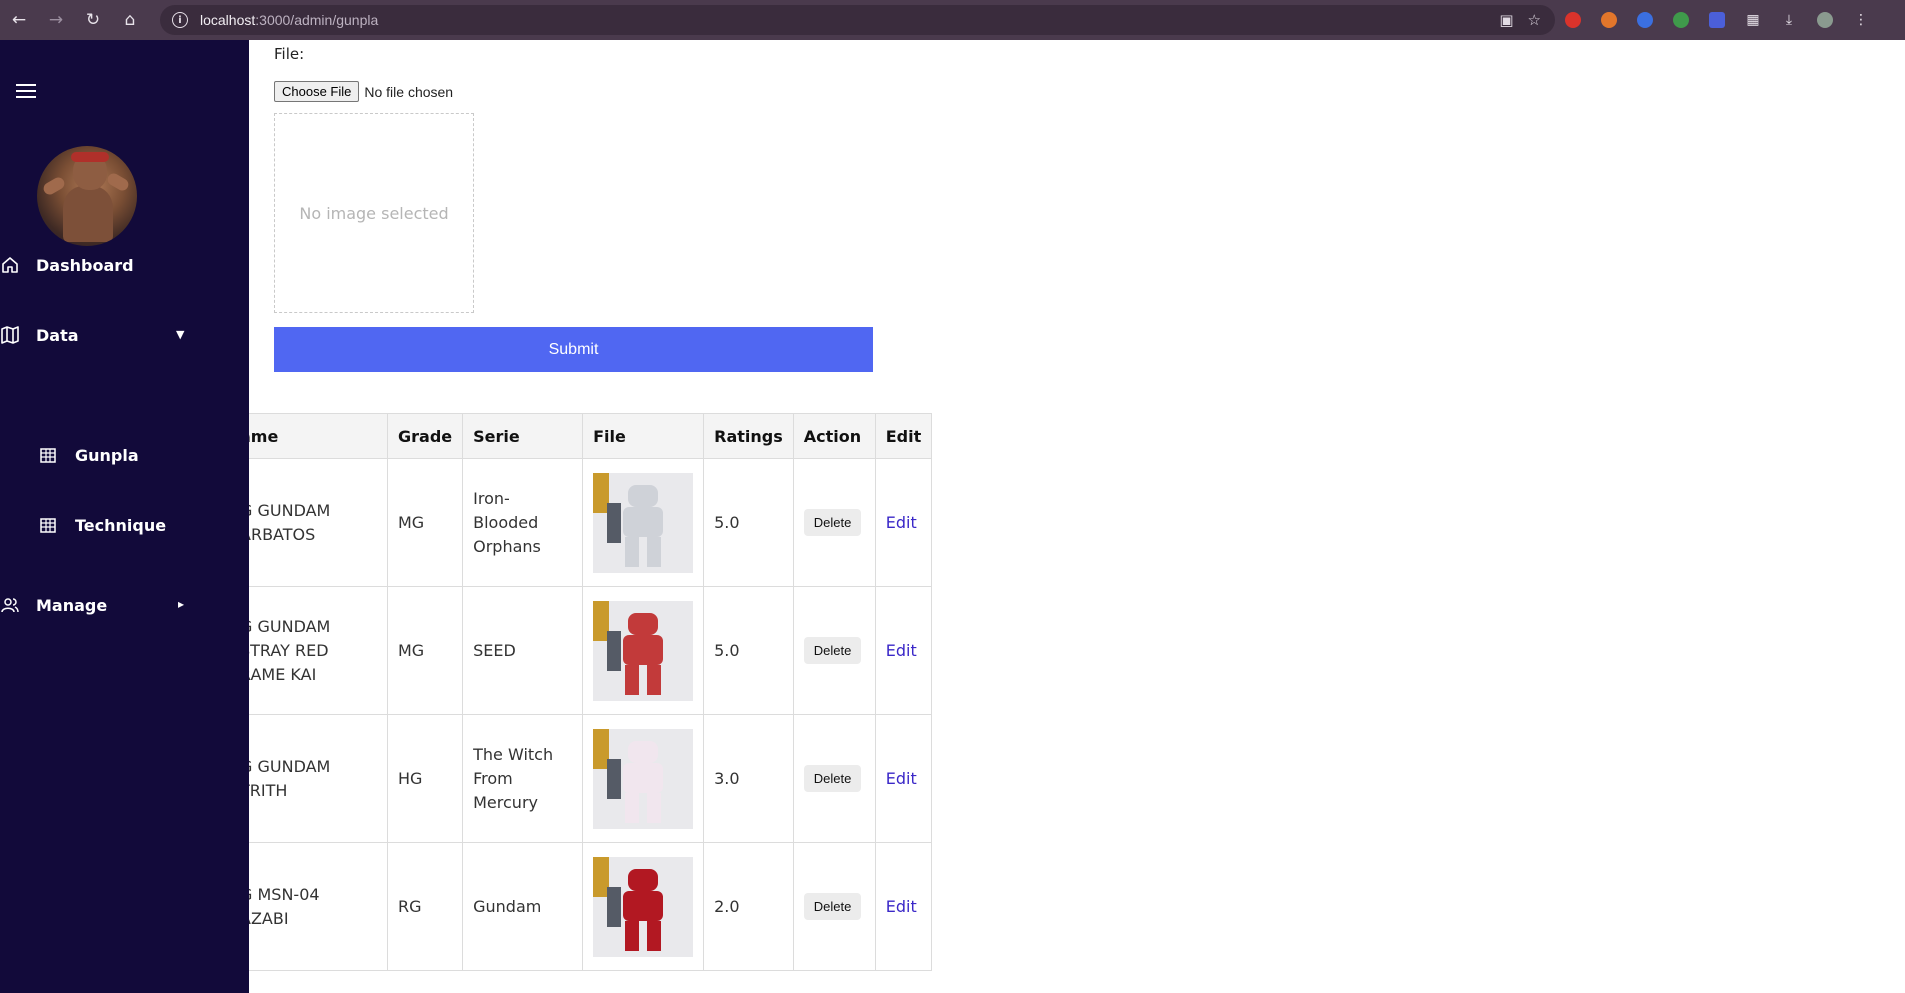 The width and height of the screenshot is (1905, 993). What do you see at coordinates (85, 265) in the screenshot?
I see `sidebar-item-label: Dashboard` at bounding box center [85, 265].